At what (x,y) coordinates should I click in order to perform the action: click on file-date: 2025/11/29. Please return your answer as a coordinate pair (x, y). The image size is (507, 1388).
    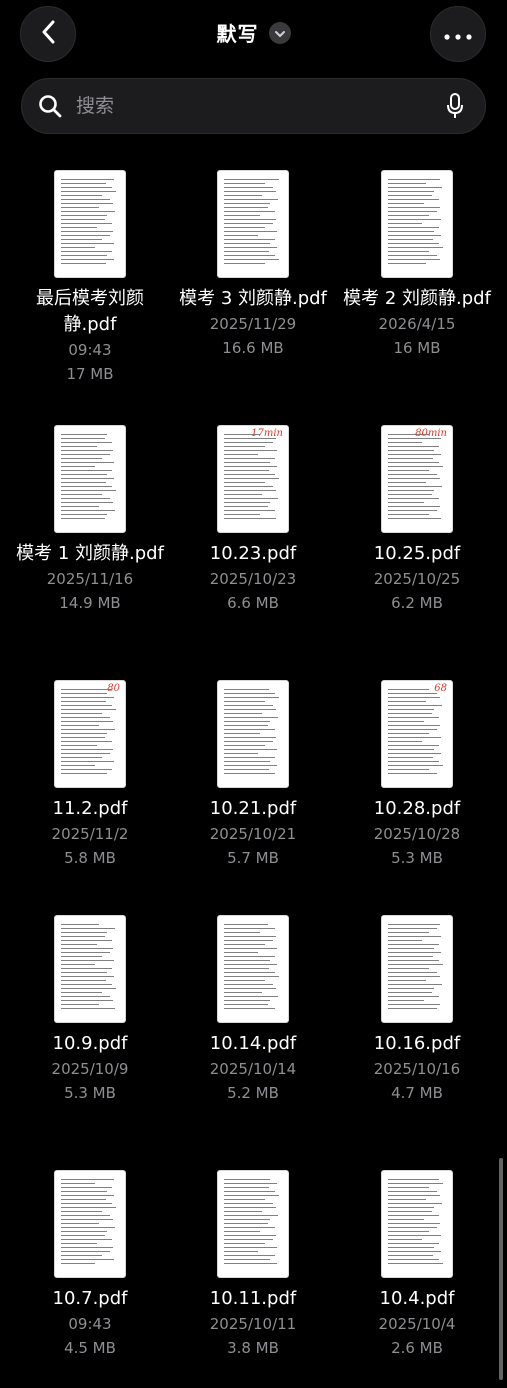
    Looking at the image, I should click on (253, 324).